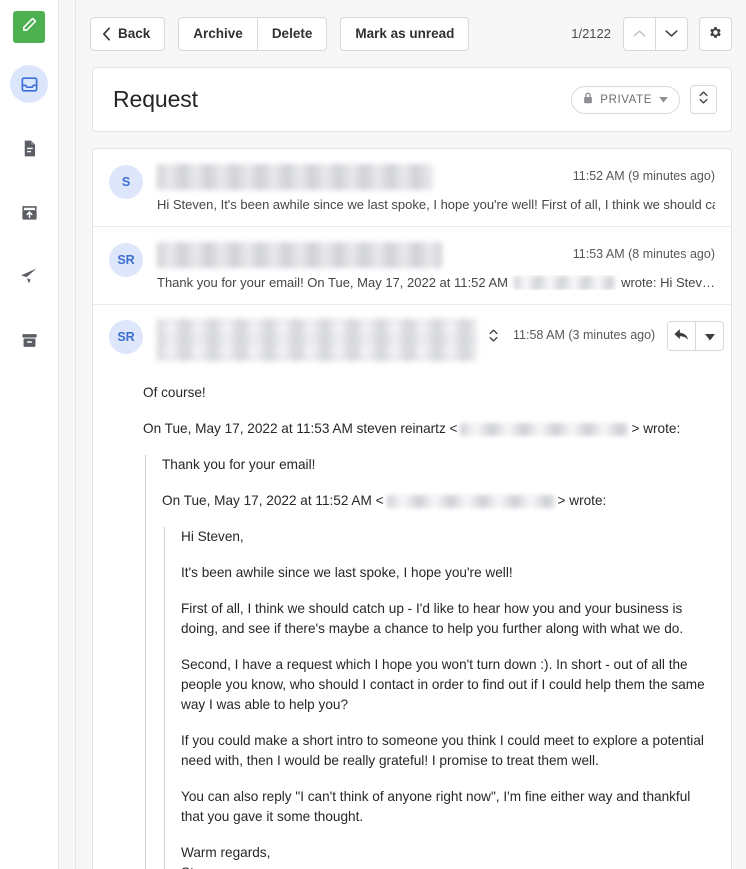 Image resolution: width=746 pixels, height=869 pixels. I want to click on expanded-header-row: SR 11:58 AM (3 minutes ago), so click(417, 340).